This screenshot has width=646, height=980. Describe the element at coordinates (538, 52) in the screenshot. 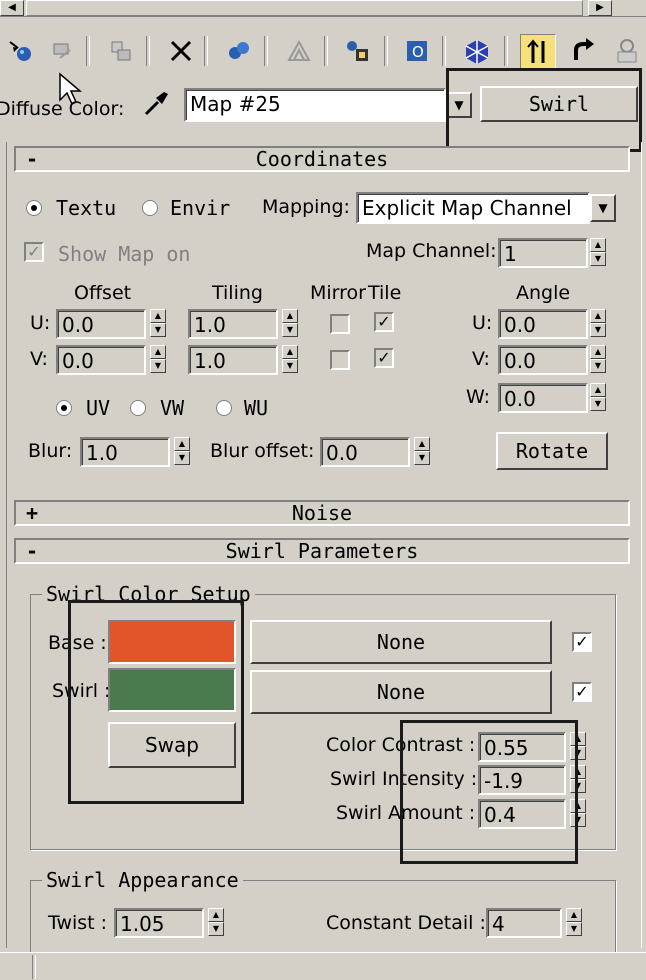

I see `go-to-parent-icon` at that location.